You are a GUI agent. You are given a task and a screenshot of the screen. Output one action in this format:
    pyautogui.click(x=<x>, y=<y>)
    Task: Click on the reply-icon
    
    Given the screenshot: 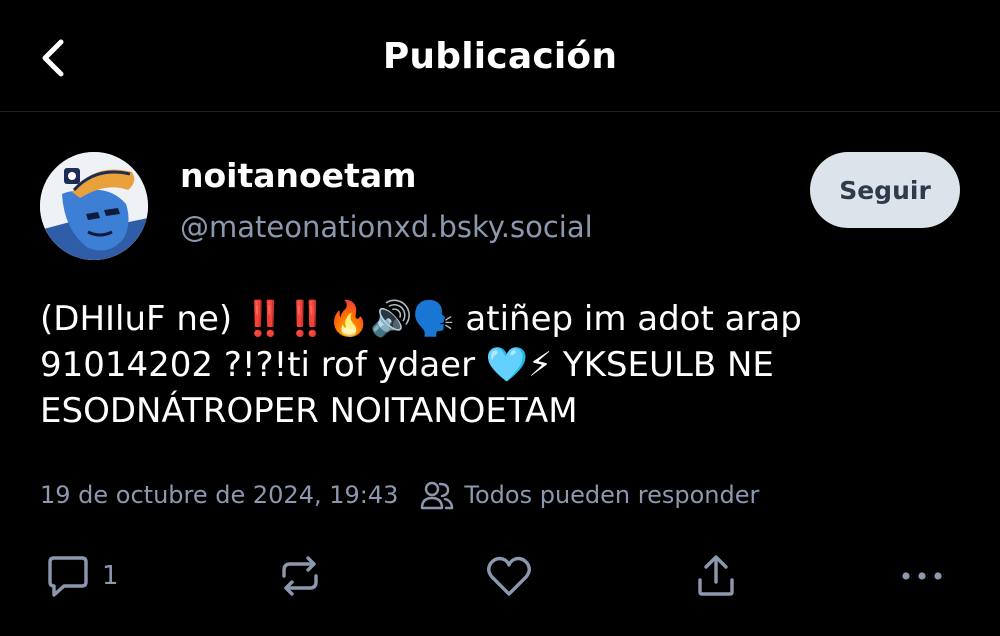 What is the action you would take?
    pyautogui.click(x=68, y=576)
    